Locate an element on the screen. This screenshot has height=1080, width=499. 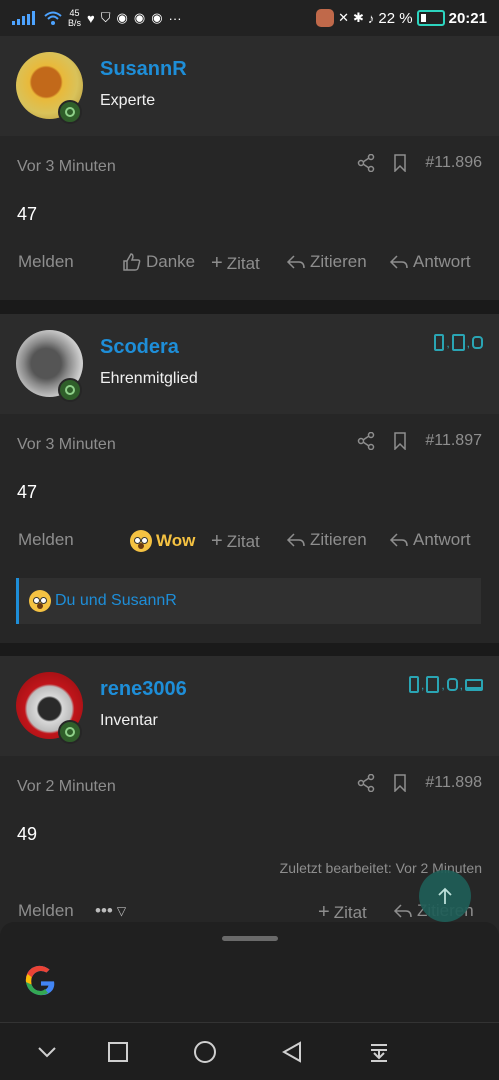
thanks-button: Danke is located at coordinates (158, 262).